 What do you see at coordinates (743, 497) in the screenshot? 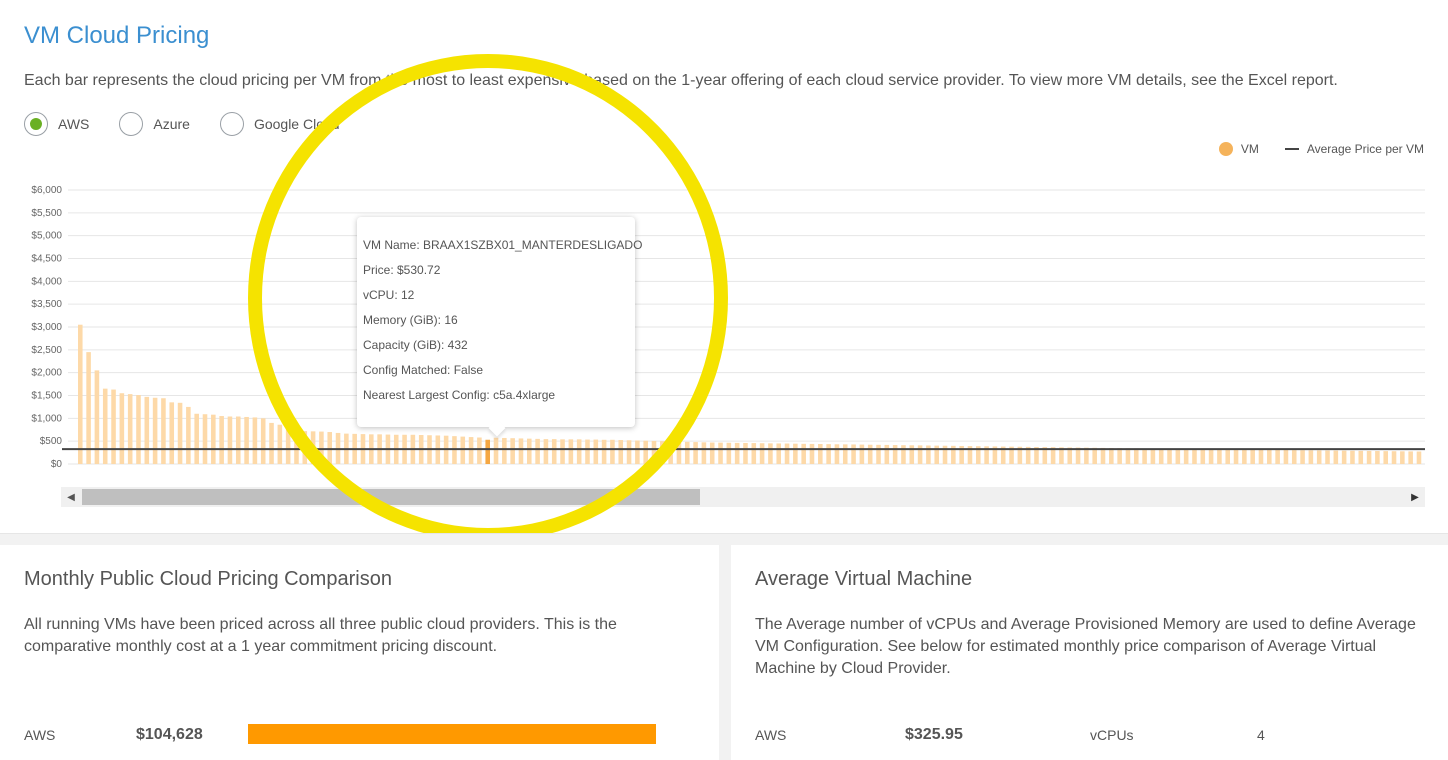
I see `chart-scrollbar: ◀ ▶` at bounding box center [743, 497].